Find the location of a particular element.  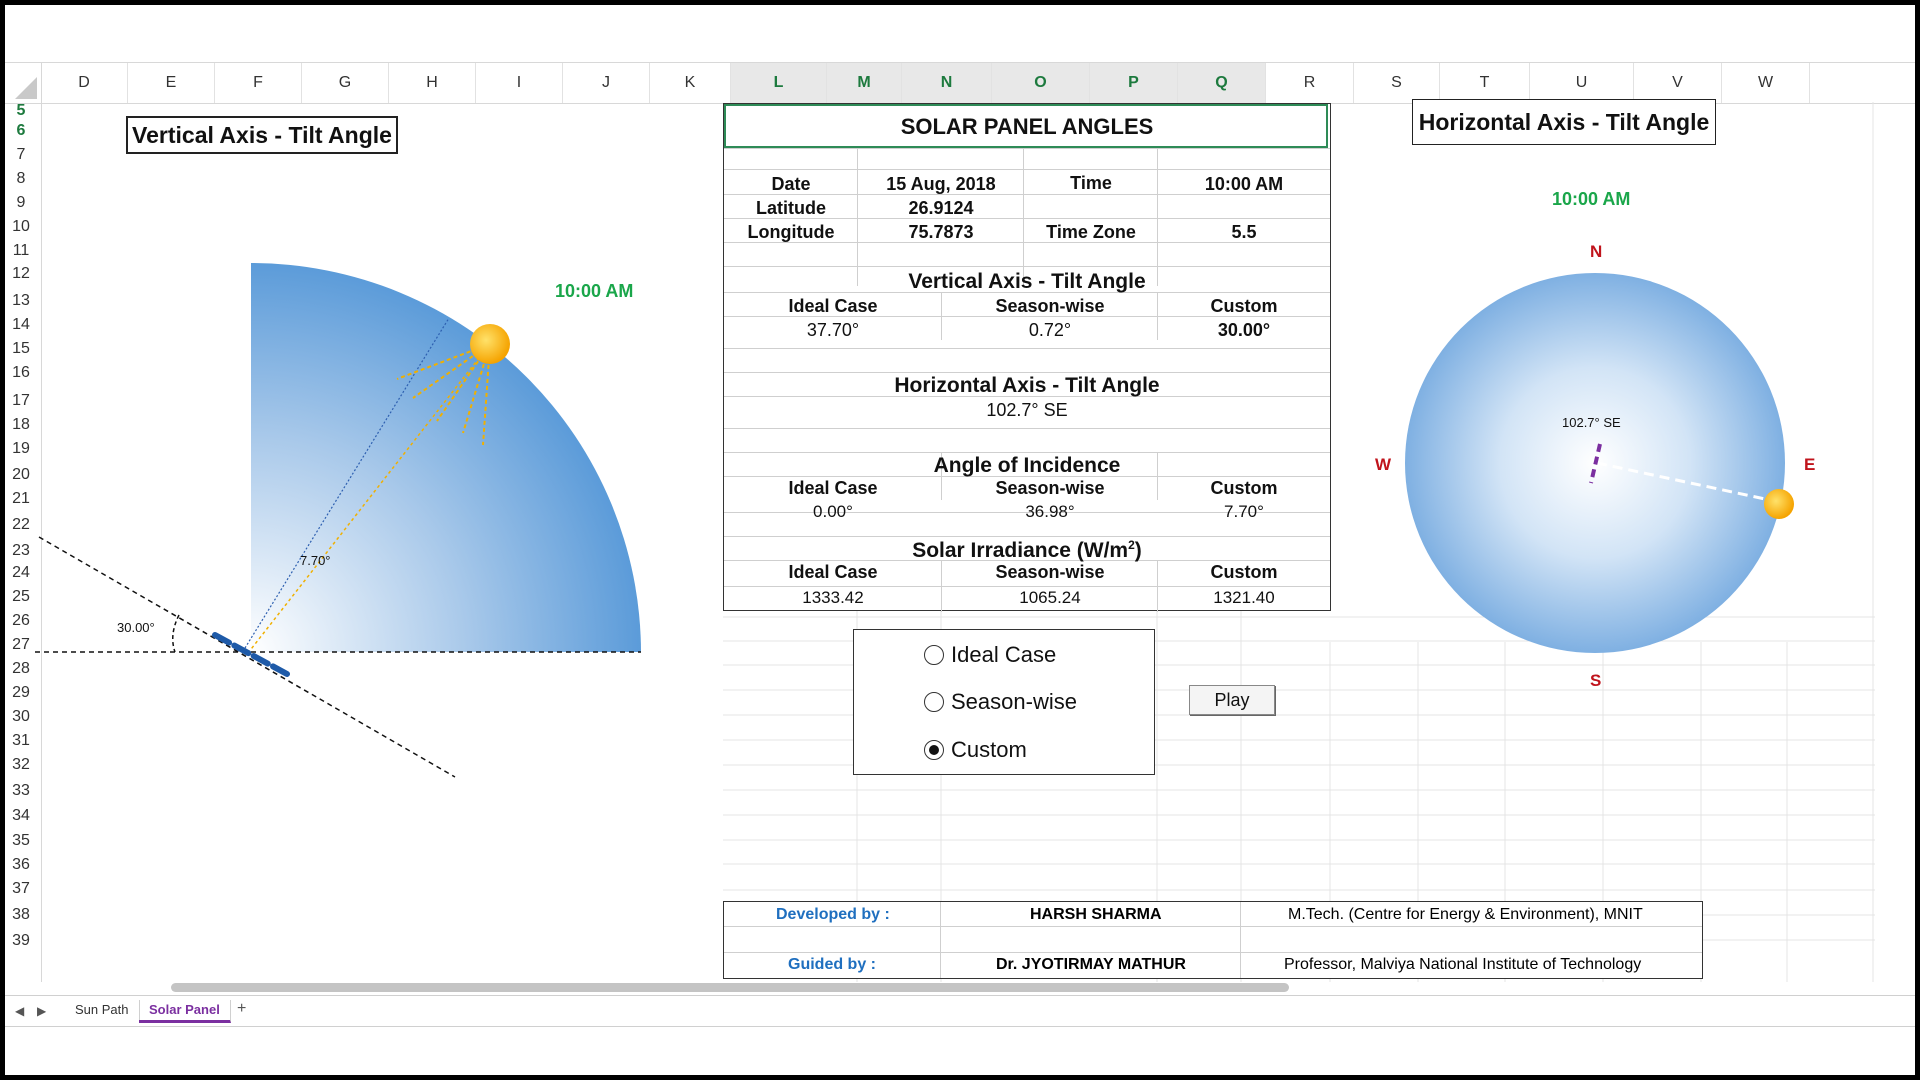

row-header-39: 39 is located at coordinates (21, 941).